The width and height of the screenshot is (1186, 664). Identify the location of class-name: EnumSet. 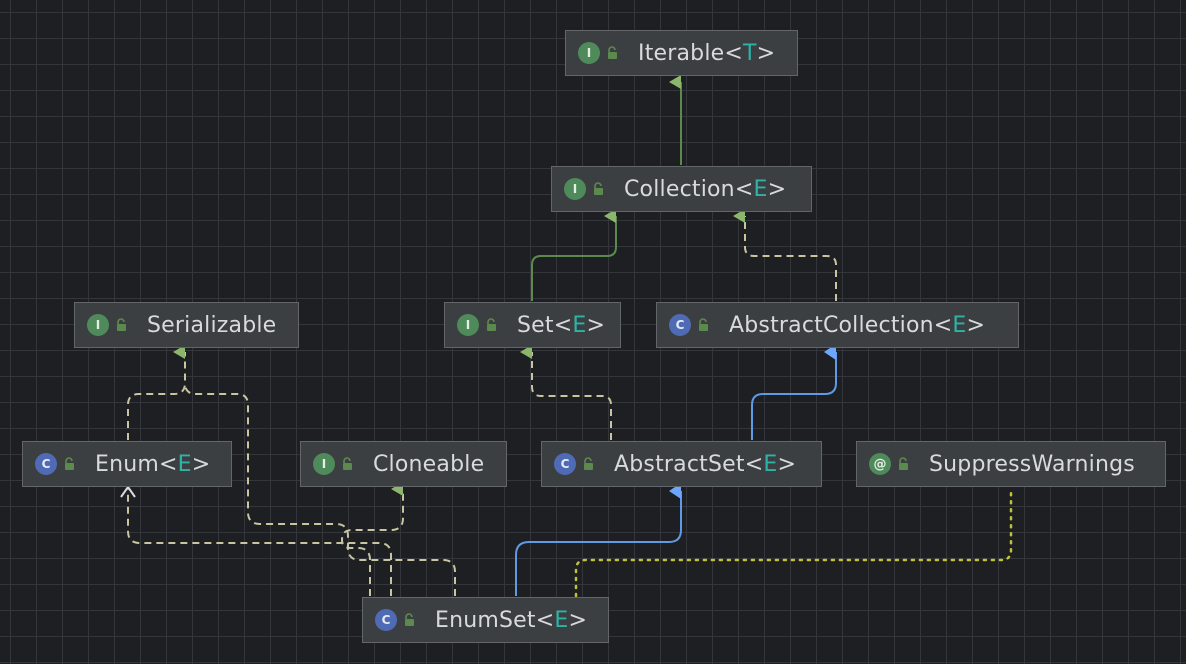
(485, 620).